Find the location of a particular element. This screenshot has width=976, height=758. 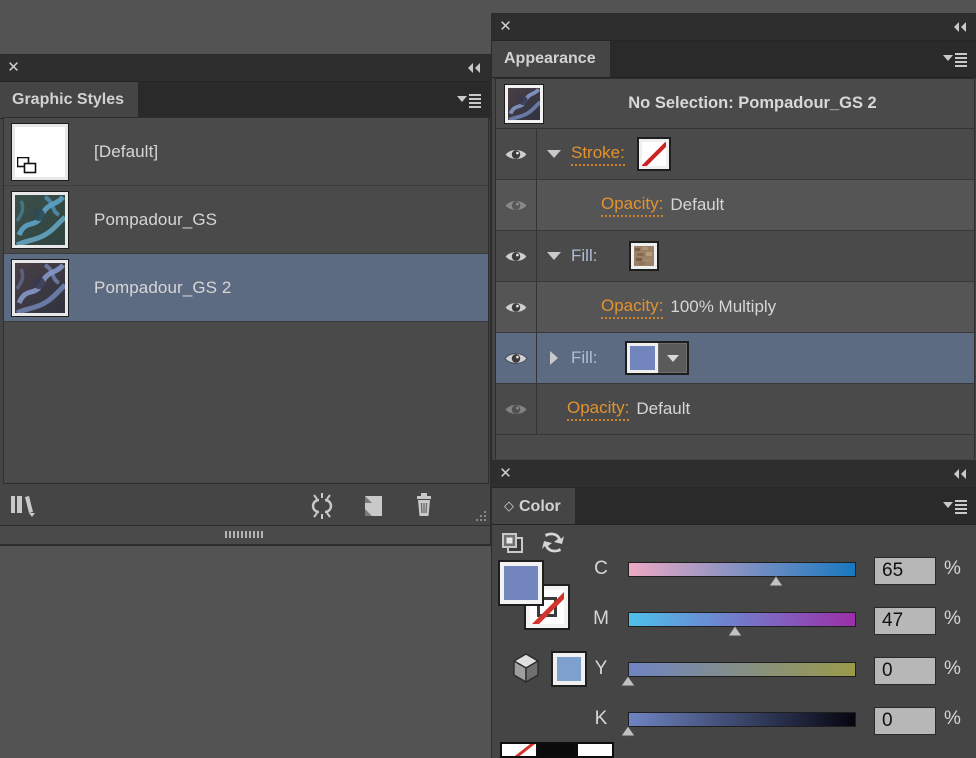

list-item-label: Pompadour_GS 2 is located at coordinates (163, 287).